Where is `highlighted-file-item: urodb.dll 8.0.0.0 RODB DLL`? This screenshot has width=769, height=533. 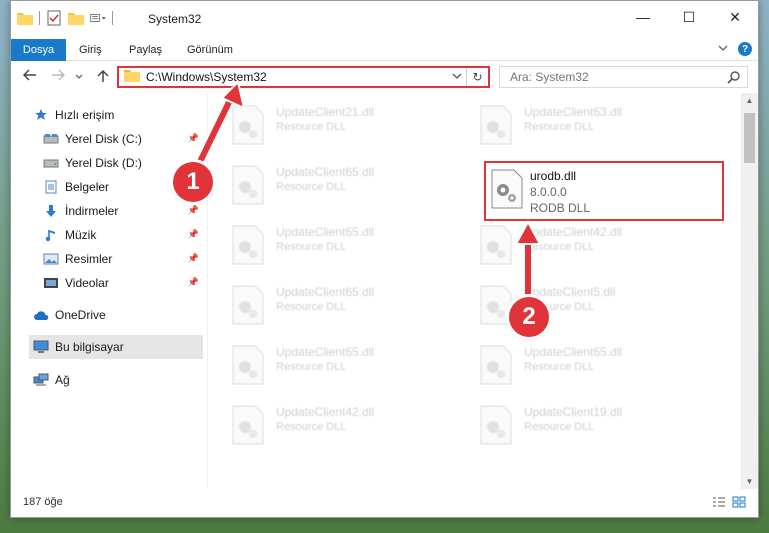 highlighted-file-item: urodb.dll 8.0.0.0 RODB DLL is located at coordinates (604, 191).